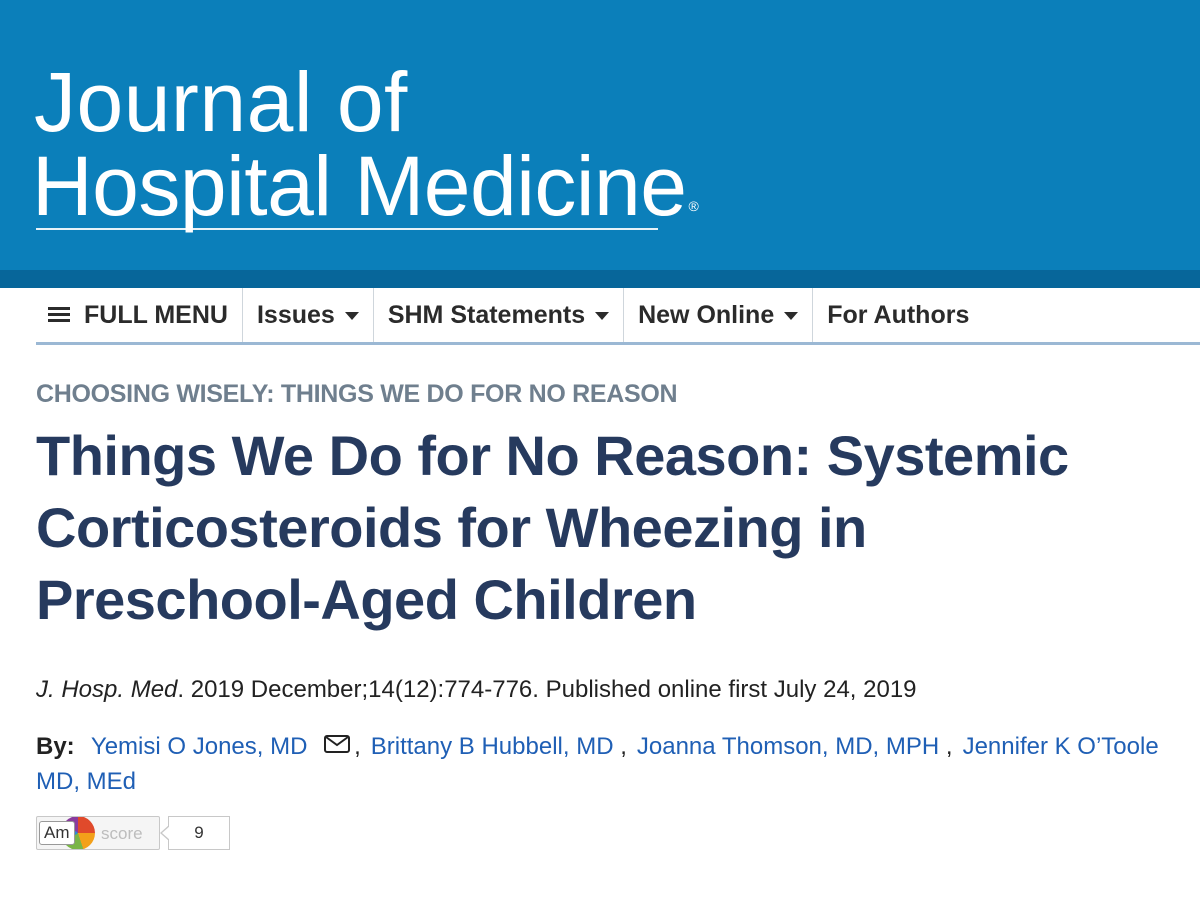  I want to click on author-link: Brittany B Hubbell, MD, so click(492, 746).